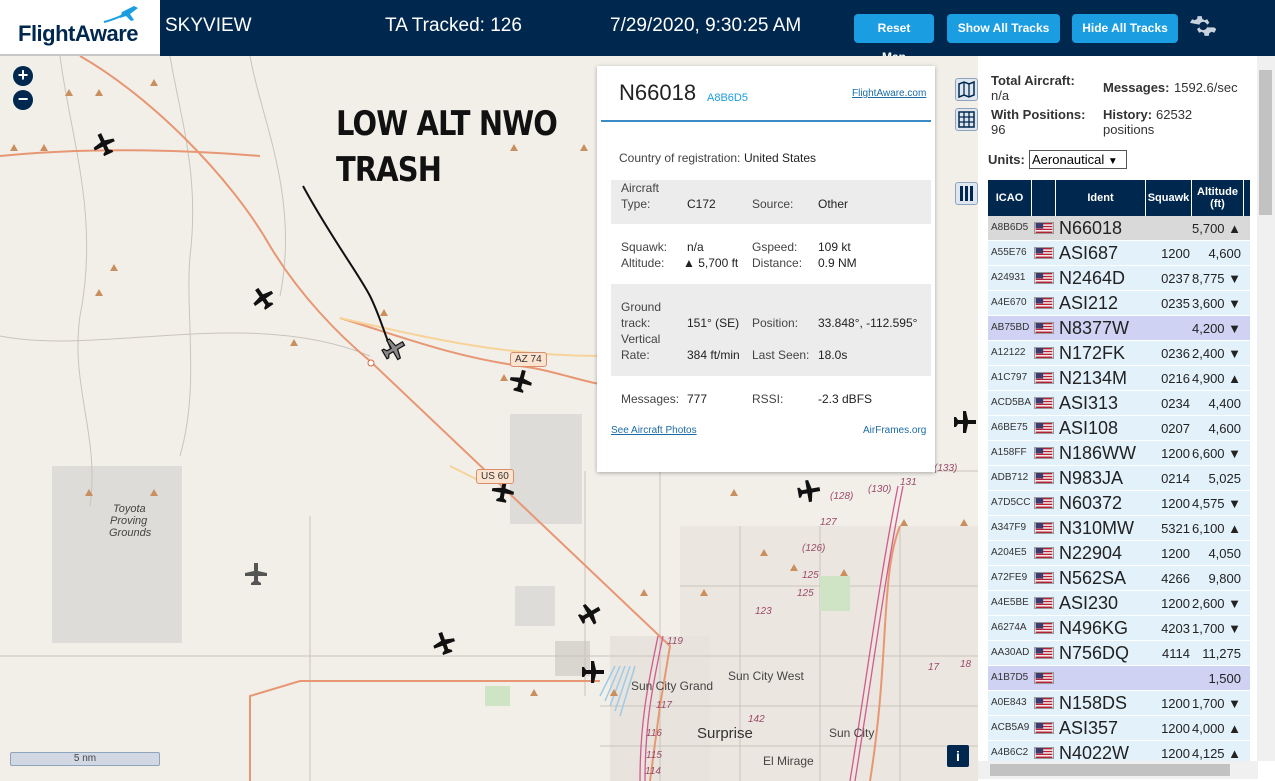 This screenshot has width=1275, height=781. What do you see at coordinates (1101, 198) in the screenshot?
I see `col-ident: Ident` at bounding box center [1101, 198].